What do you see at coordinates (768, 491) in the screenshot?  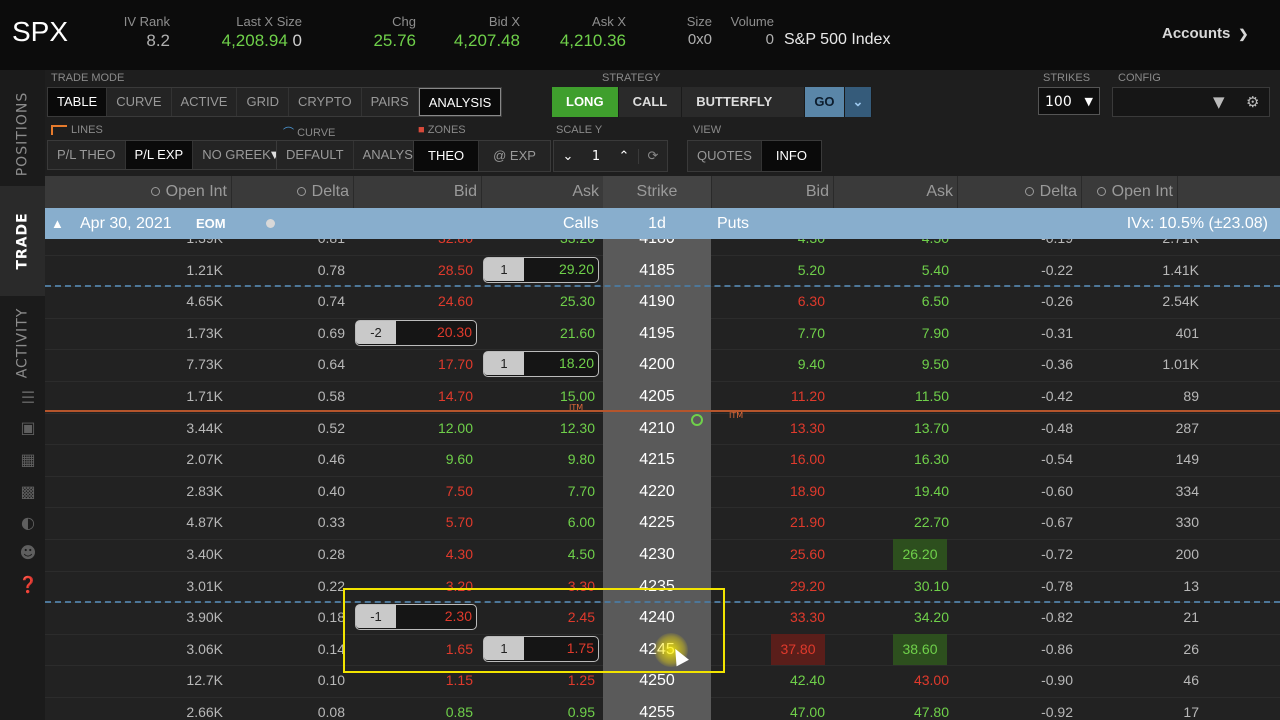 I see `put-bid: 18.90` at bounding box center [768, 491].